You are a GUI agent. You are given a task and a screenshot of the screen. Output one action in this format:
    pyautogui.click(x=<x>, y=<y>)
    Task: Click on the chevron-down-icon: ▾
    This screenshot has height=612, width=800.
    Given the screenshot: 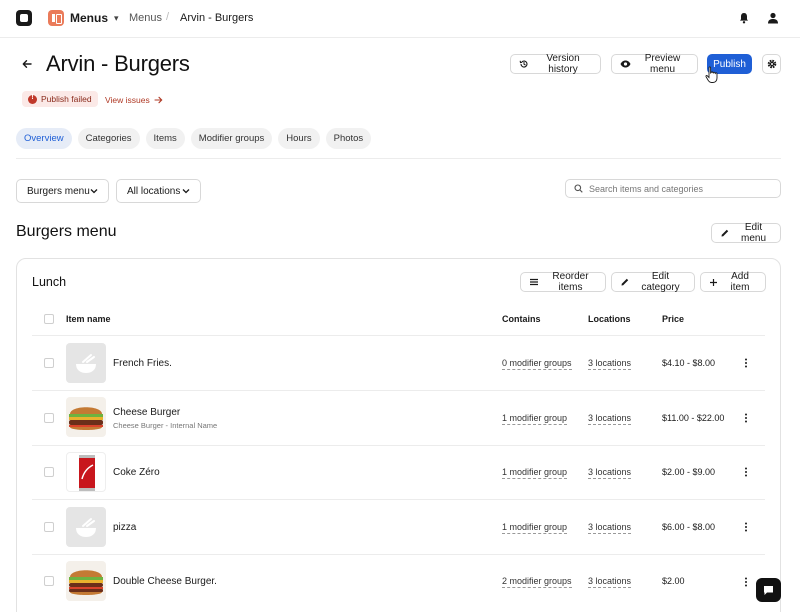 What is the action you would take?
    pyautogui.click(x=116, y=17)
    